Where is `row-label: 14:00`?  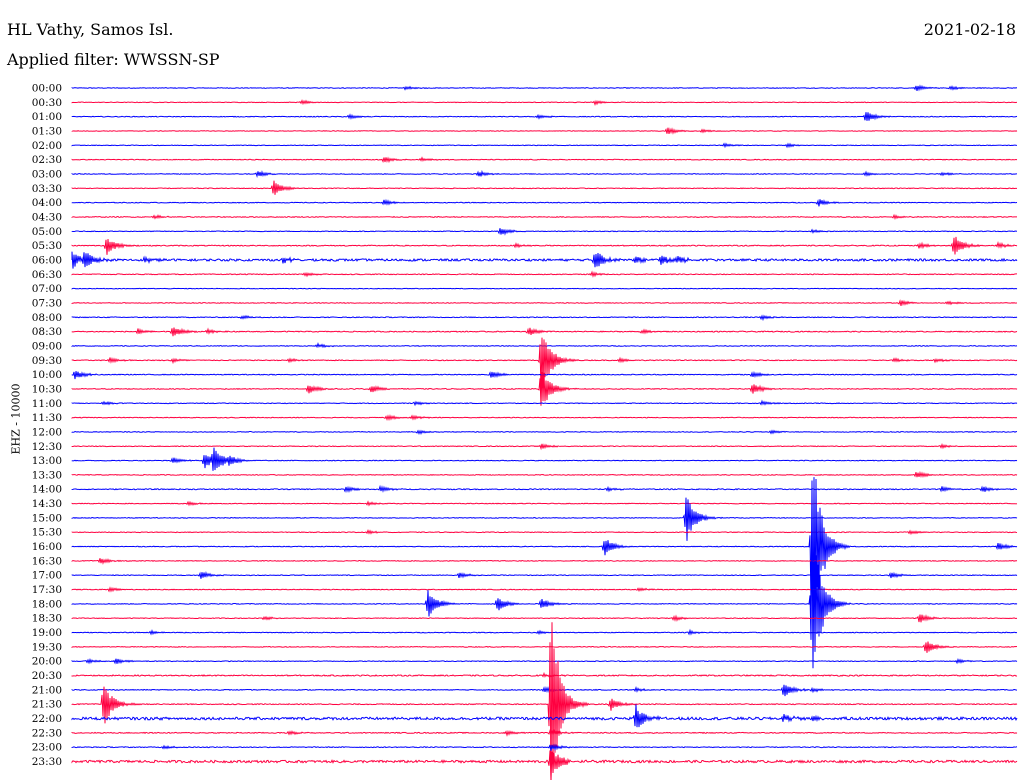 row-label: 14:00 is located at coordinates (47, 490).